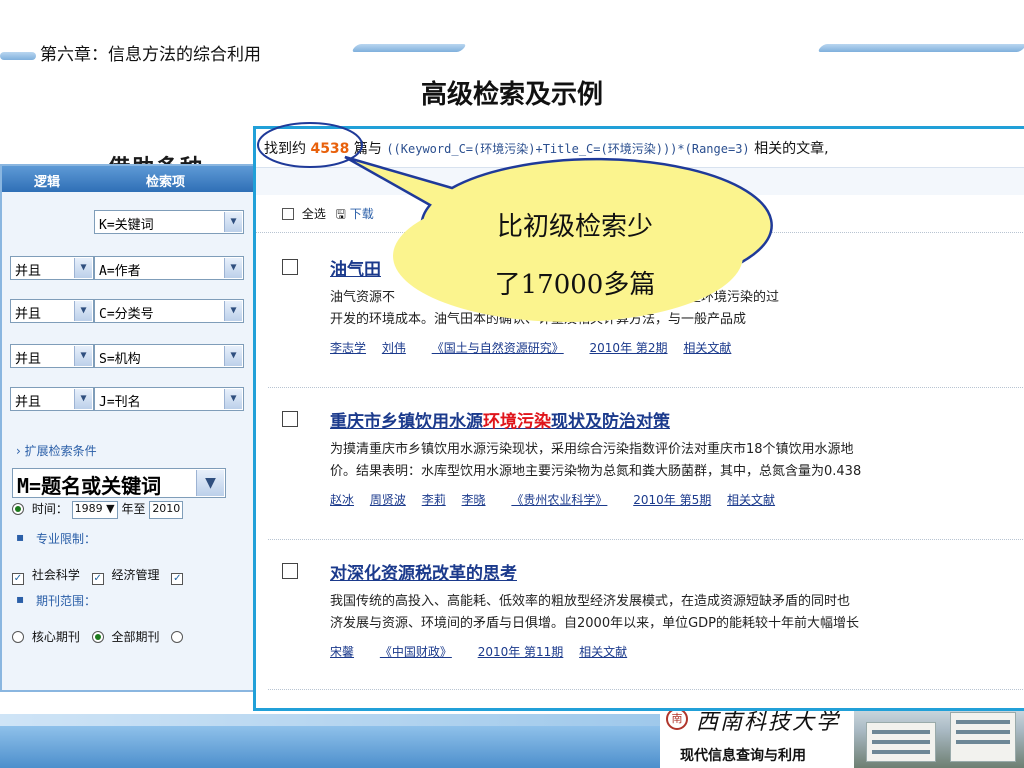  I want to click on time-radio, so click(18, 509).